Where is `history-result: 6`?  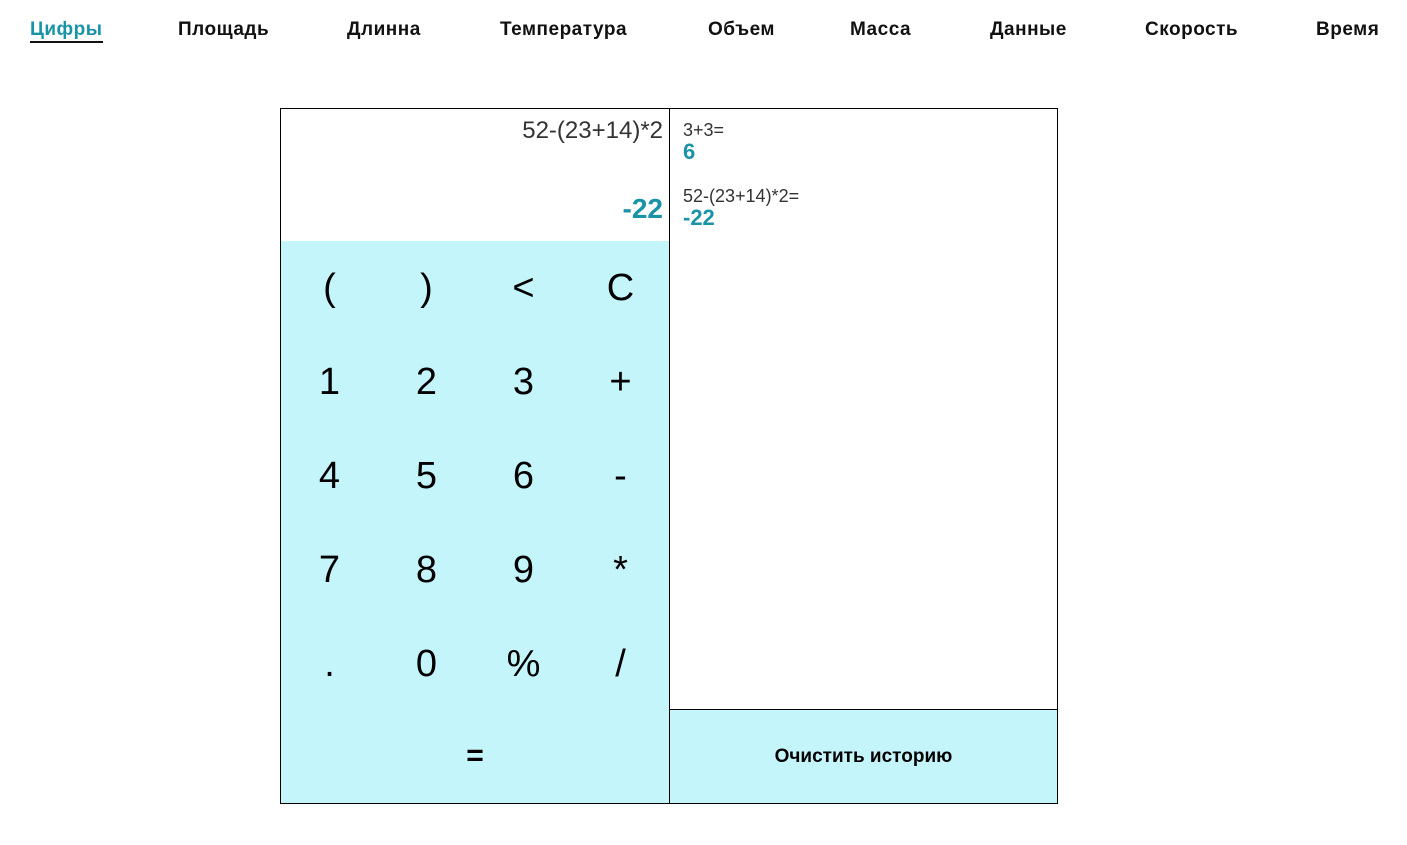
history-result: 6 is located at coordinates (689, 151).